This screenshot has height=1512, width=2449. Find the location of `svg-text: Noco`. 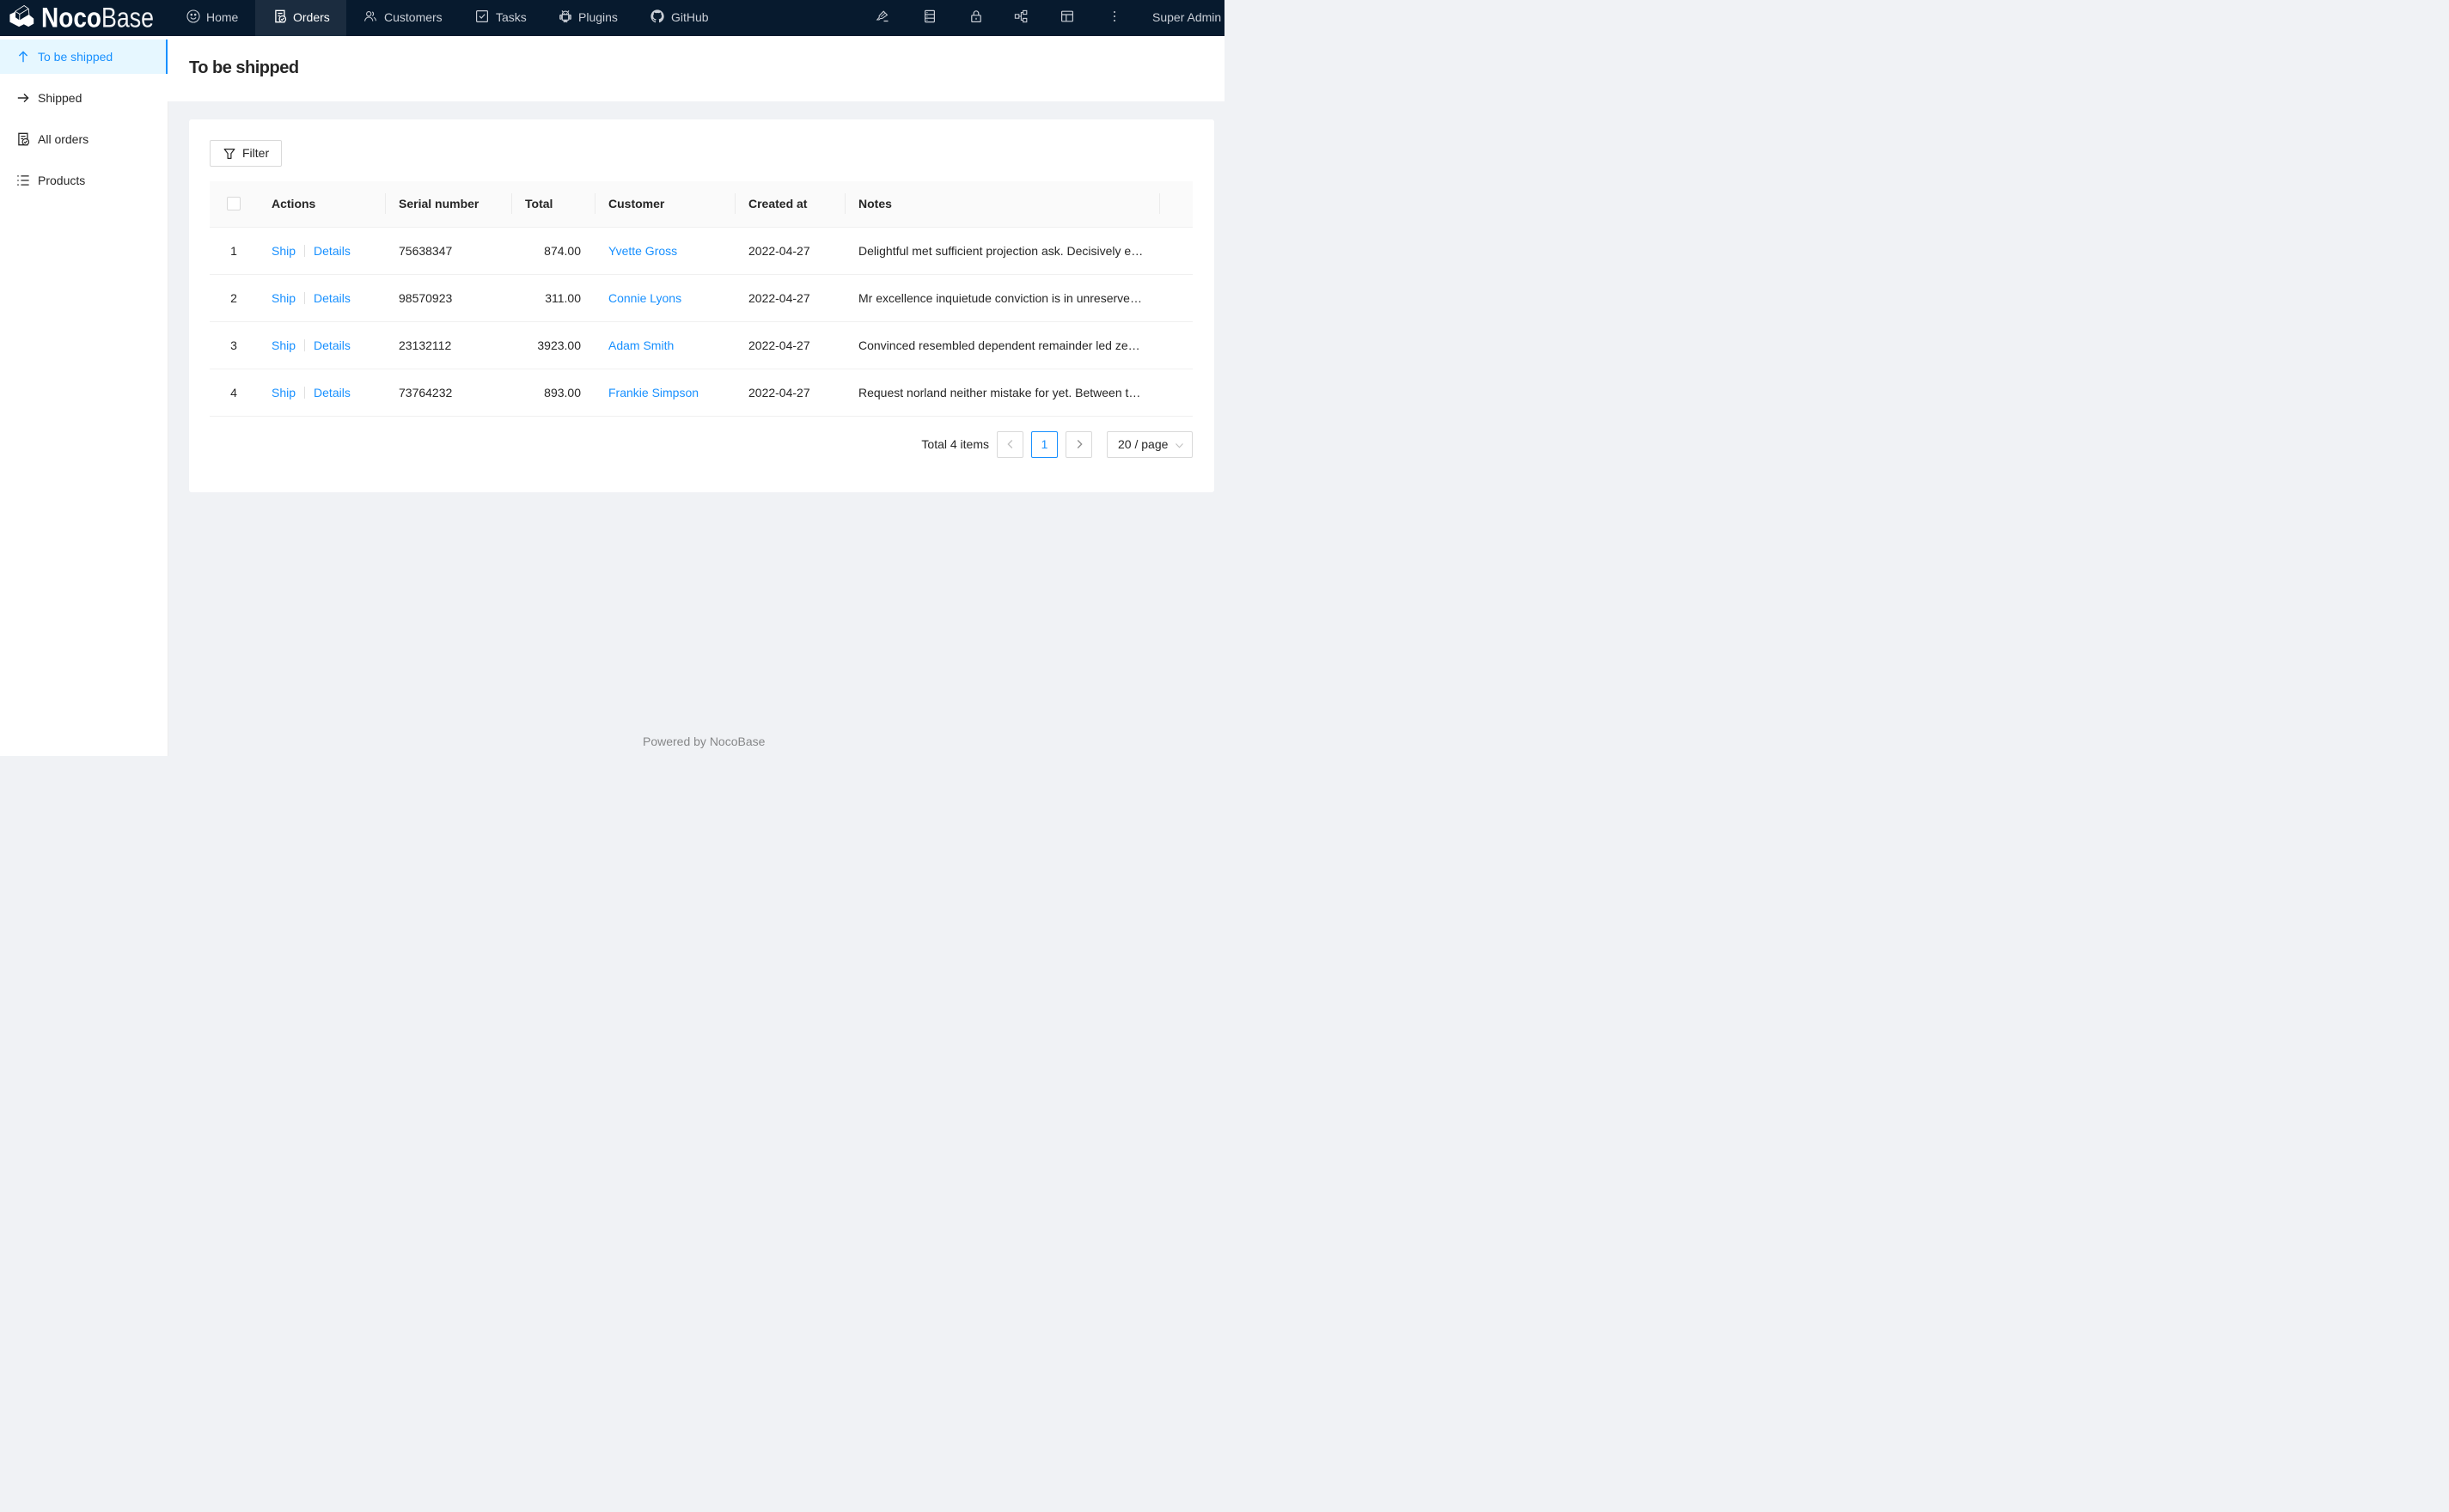

svg-text: Noco is located at coordinates (71, 18).